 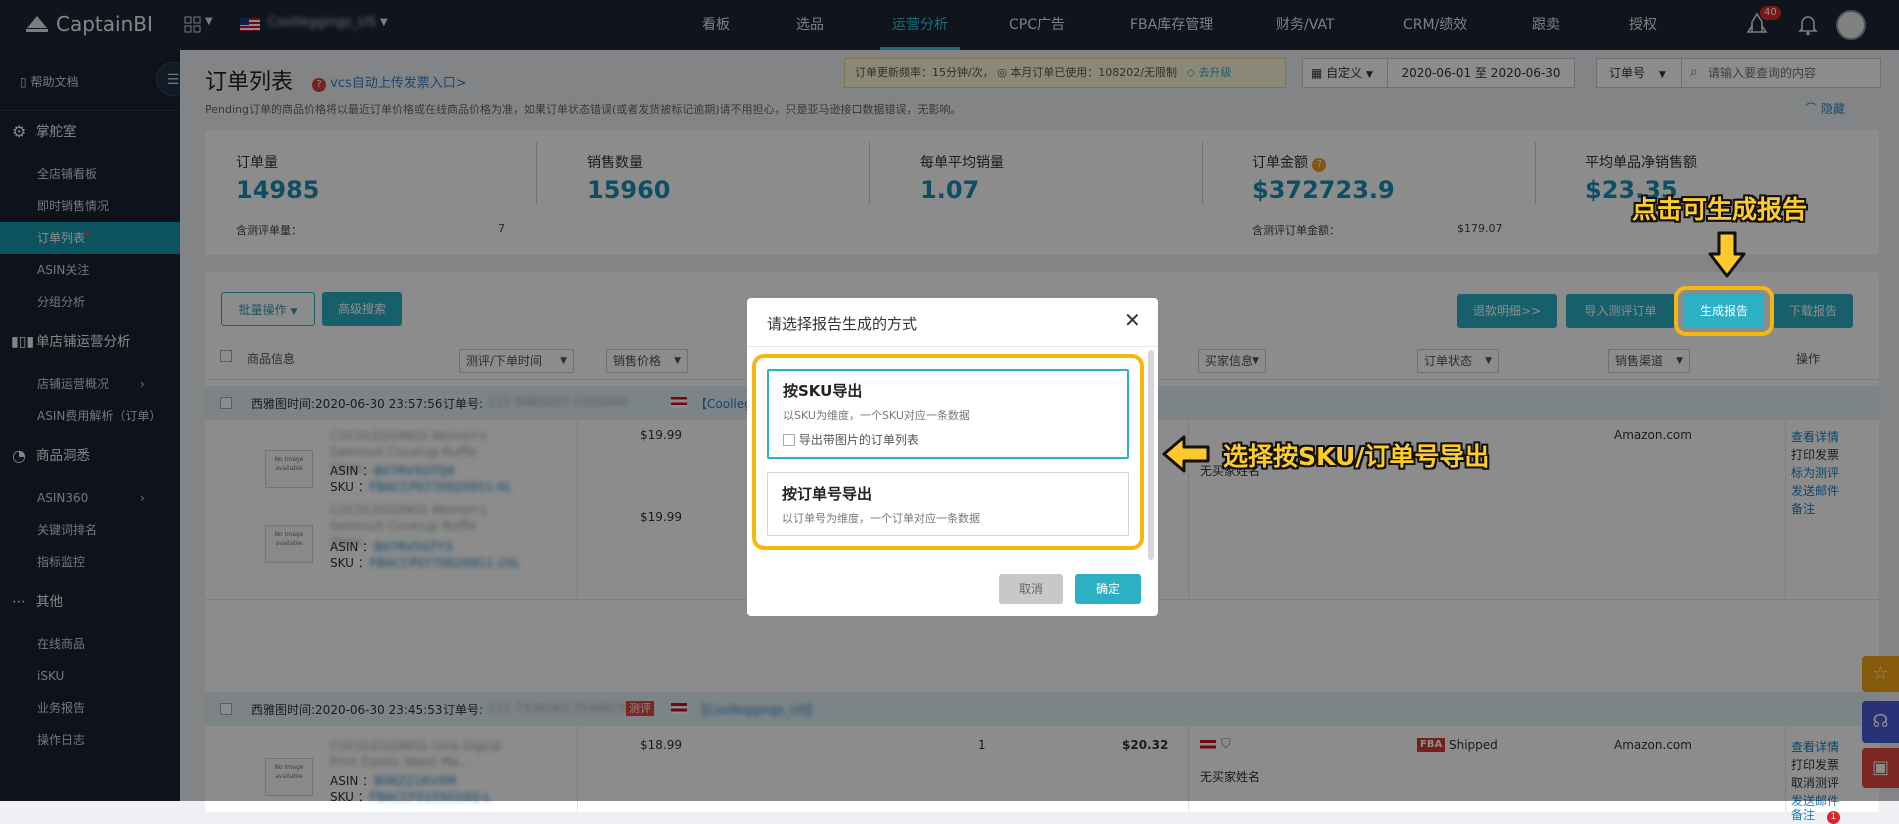 I want to click on close-icon: ✕, so click(x=1132, y=320).